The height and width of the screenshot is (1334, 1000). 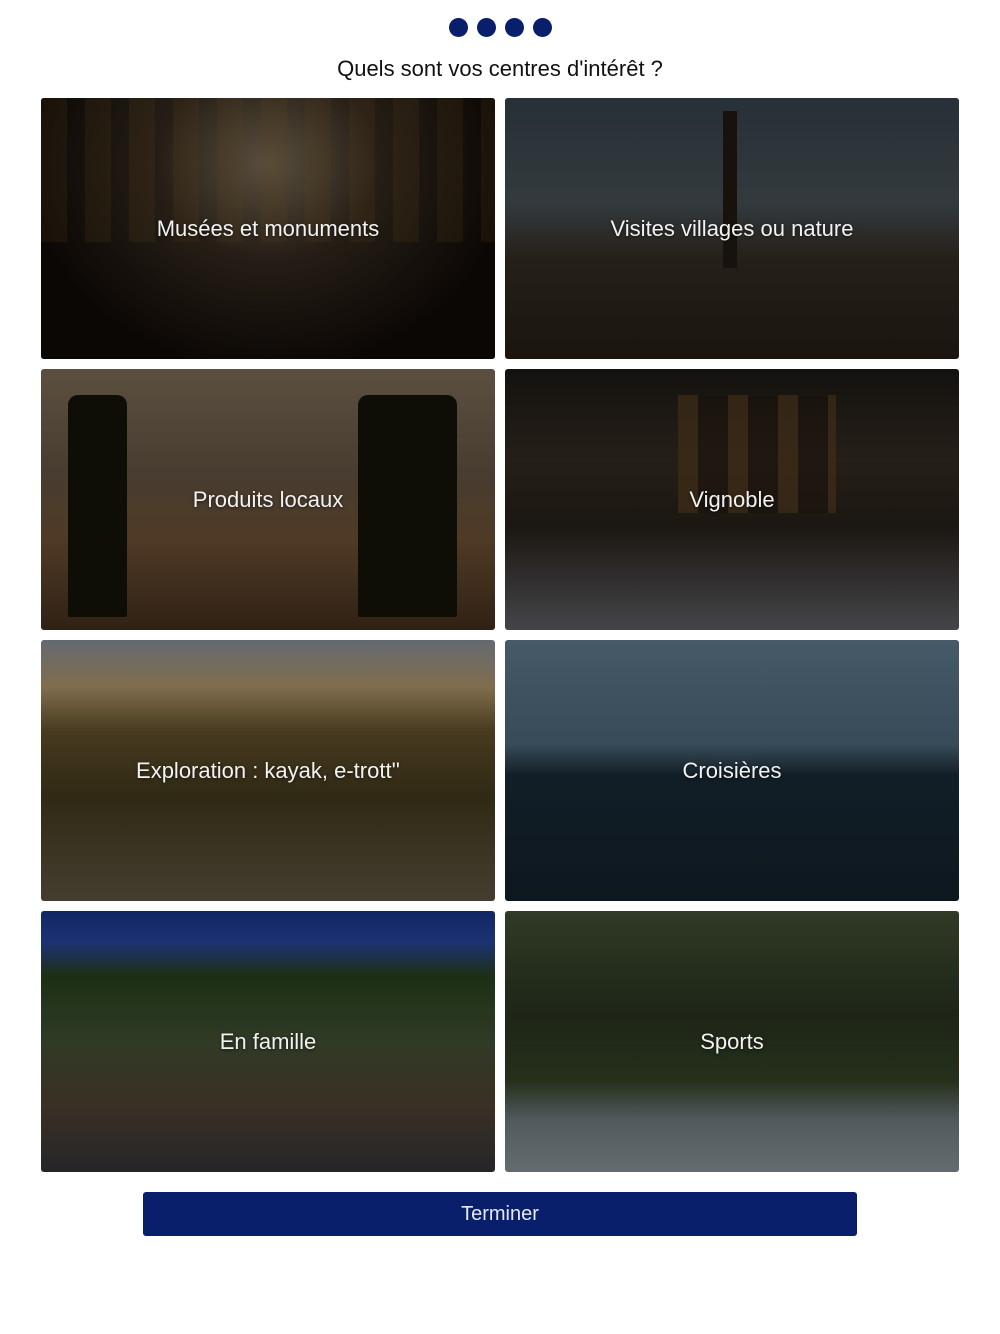 I want to click on interest-card-label: Visites villages ou nature, so click(x=732, y=228).